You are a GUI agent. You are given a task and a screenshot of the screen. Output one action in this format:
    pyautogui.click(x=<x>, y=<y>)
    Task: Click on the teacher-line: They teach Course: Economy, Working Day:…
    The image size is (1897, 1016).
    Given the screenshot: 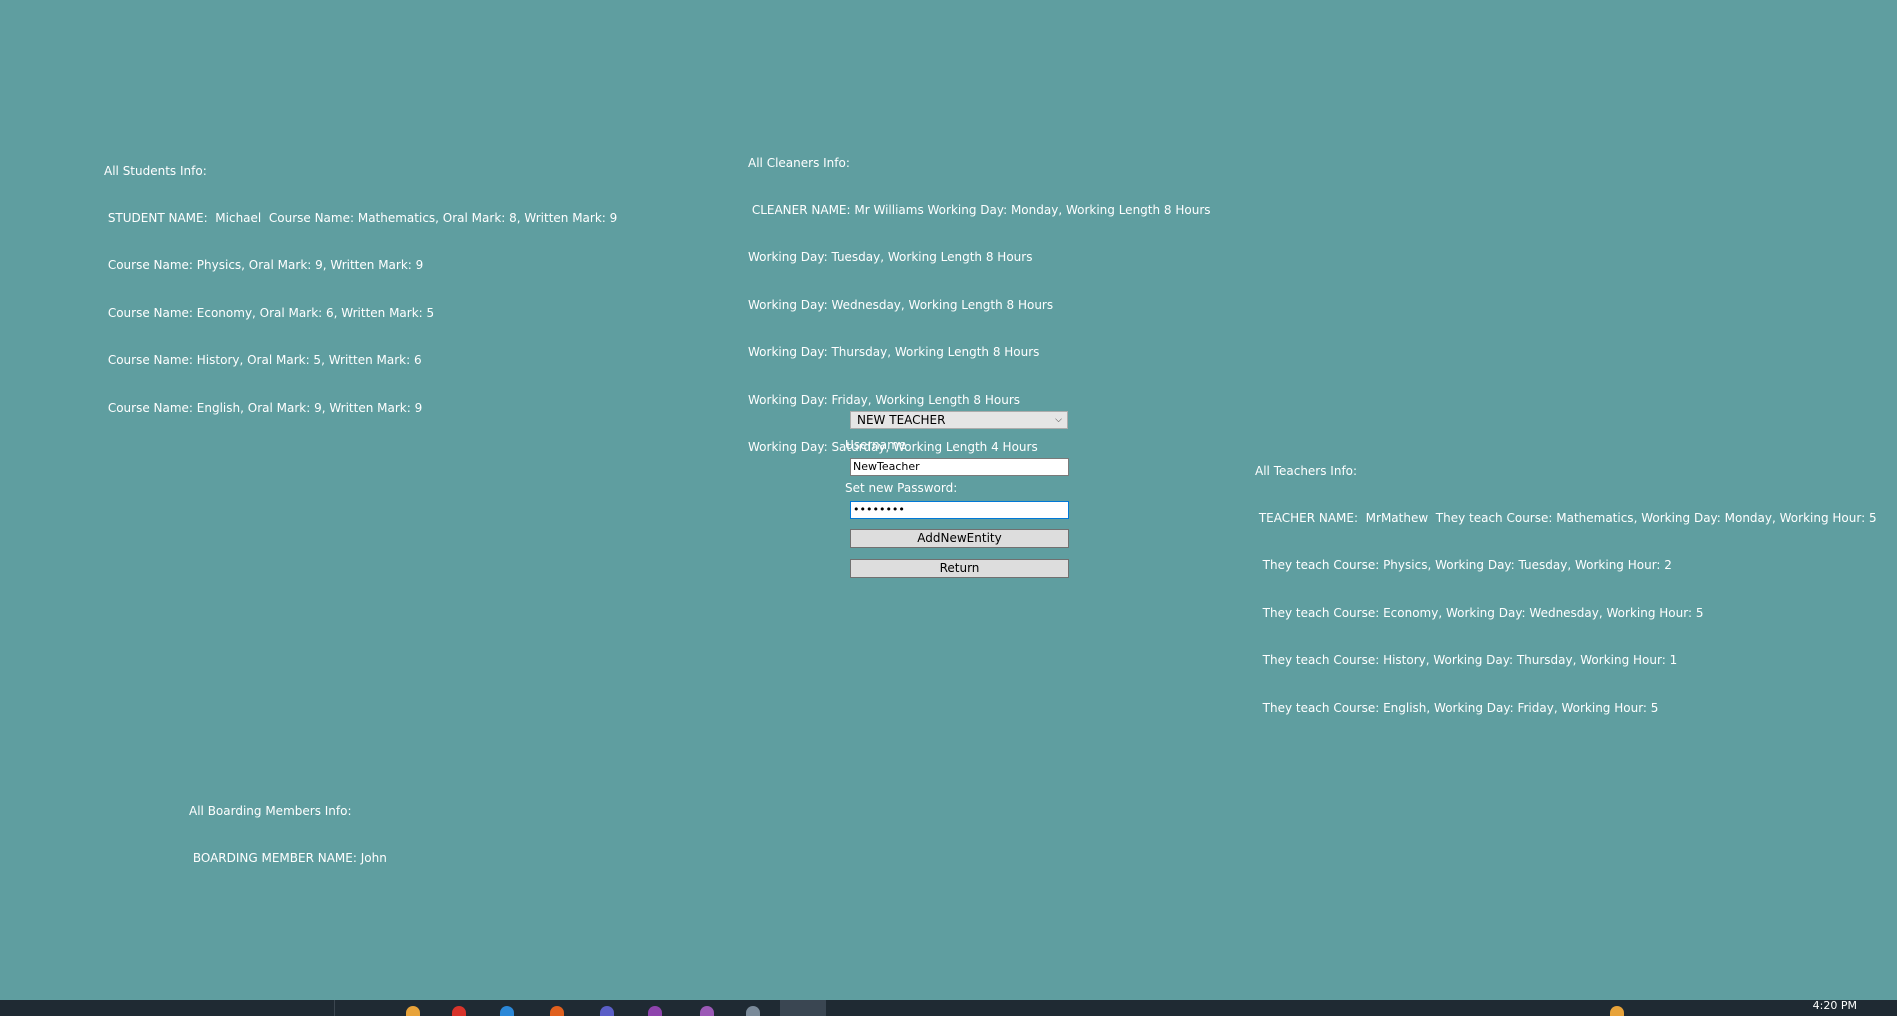 What is the action you would take?
    pyautogui.click(x=1479, y=612)
    